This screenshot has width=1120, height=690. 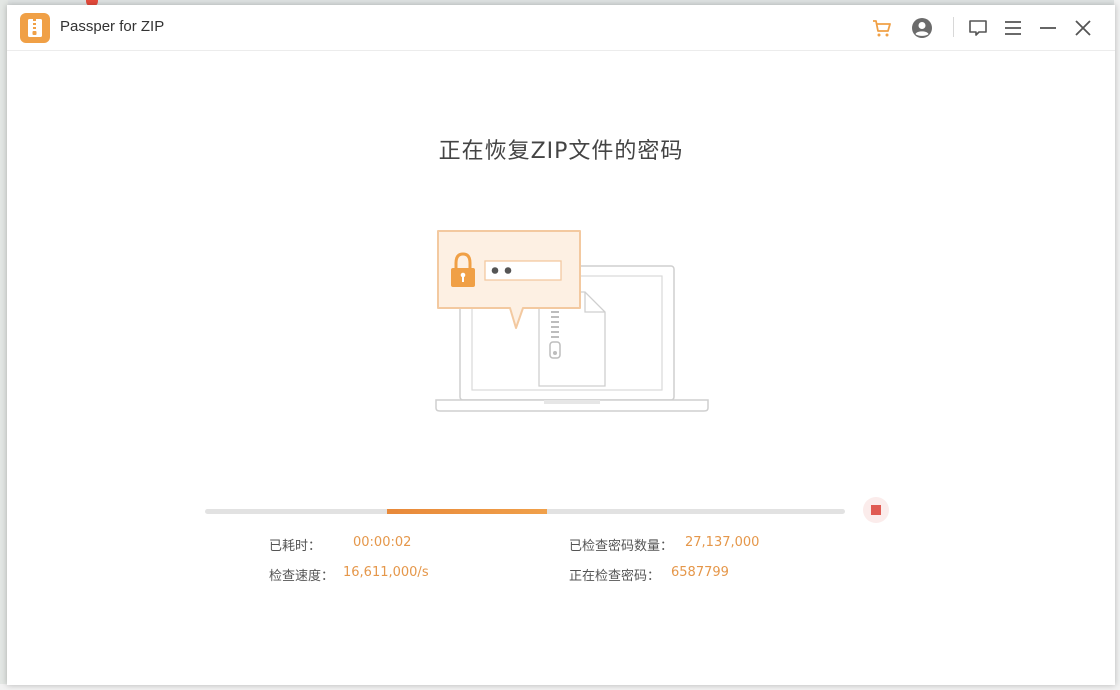 I want to click on current-password-value: 6587799, so click(x=700, y=572).